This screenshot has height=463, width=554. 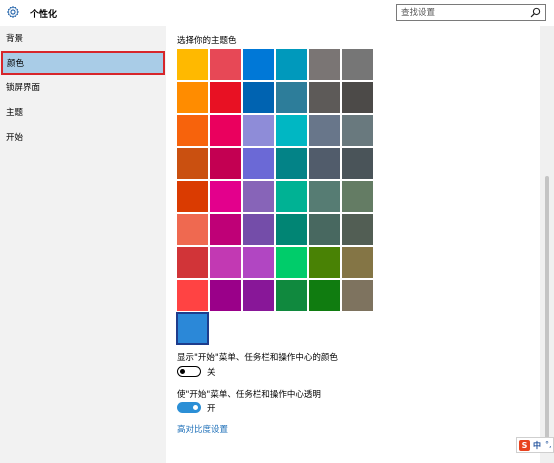 I want to click on ime-indicator: S 中 °,, so click(x=535, y=445).